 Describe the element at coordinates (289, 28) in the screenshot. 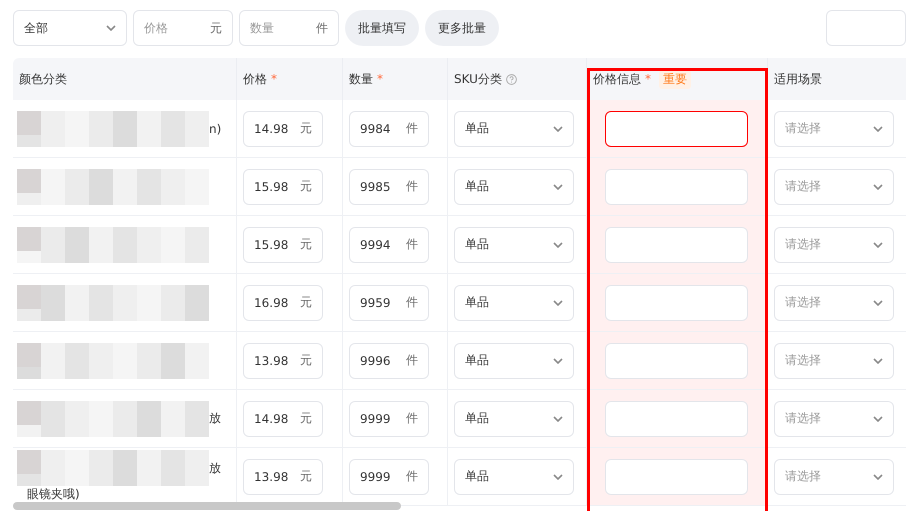

I see `quantity-input: 数量 件` at that location.